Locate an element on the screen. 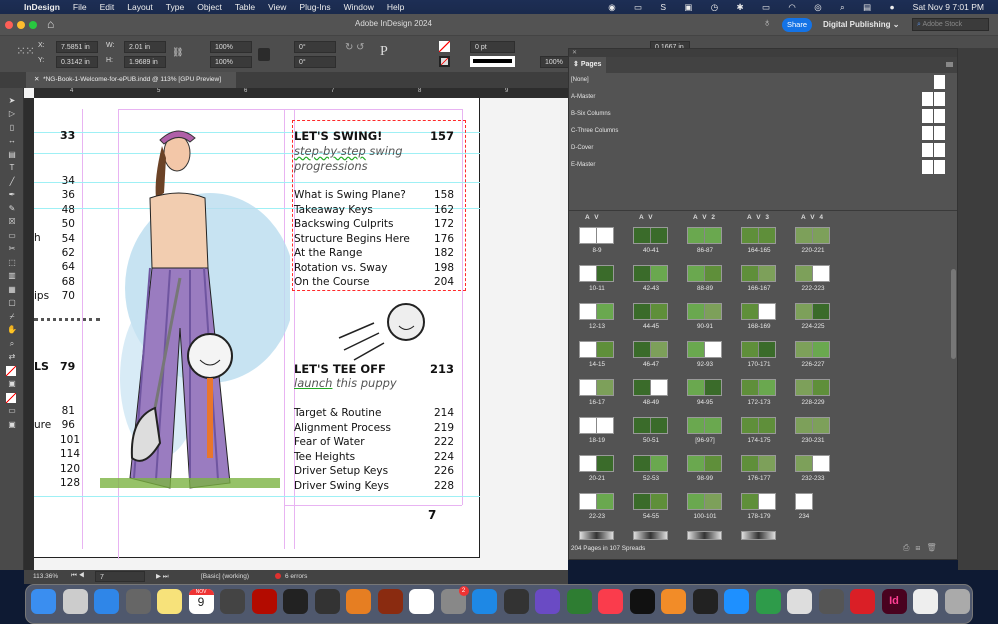 The width and height of the screenshot is (998, 624). calculator-icon is located at coordinates (138, 601).